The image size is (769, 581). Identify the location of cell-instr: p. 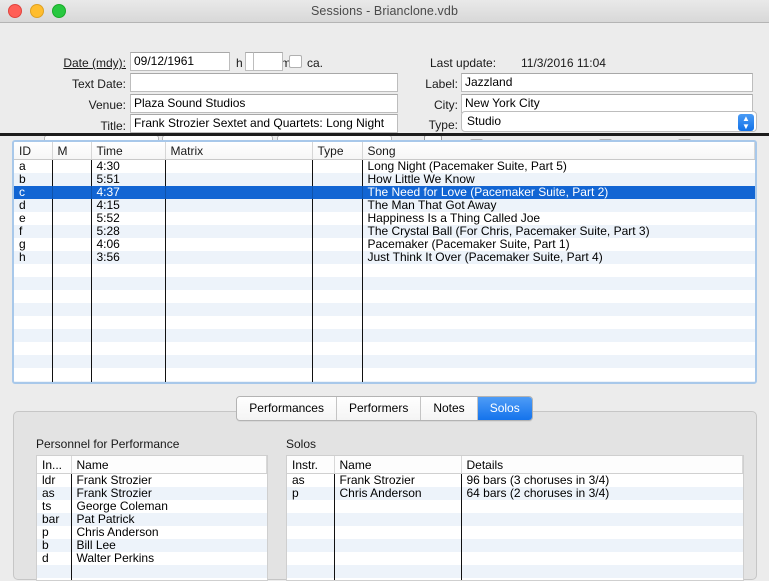
(310, 493).